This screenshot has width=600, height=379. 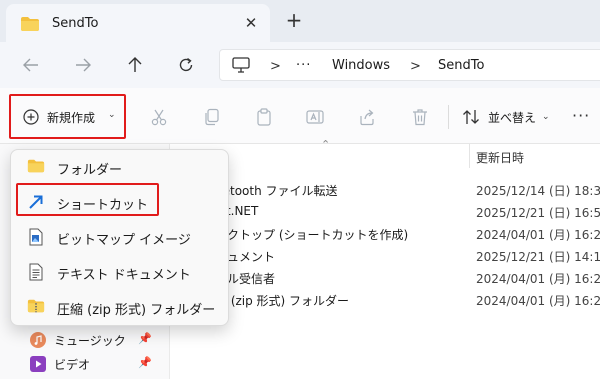 I want to click on breadcrumb-windows: Windows, so click(x=361, y=65).